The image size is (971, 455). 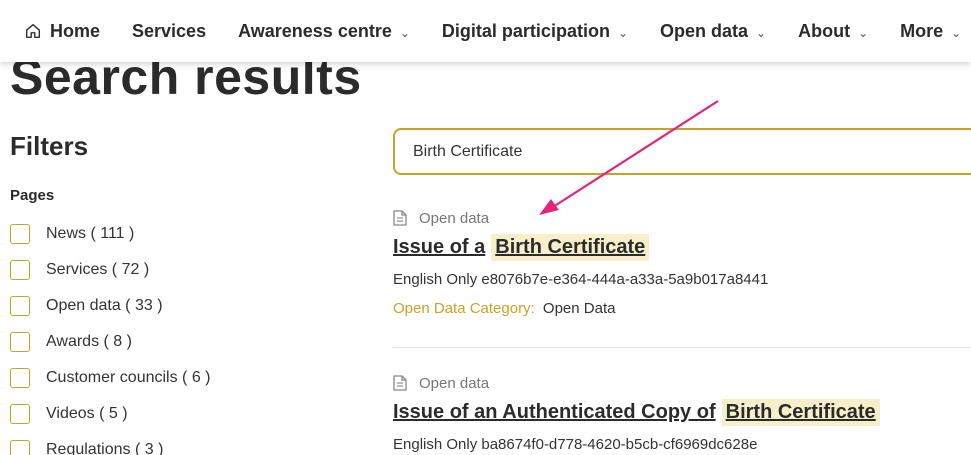 I want to click on filter-label: Customer councils ( 6 ), so click(x=128, y=377).